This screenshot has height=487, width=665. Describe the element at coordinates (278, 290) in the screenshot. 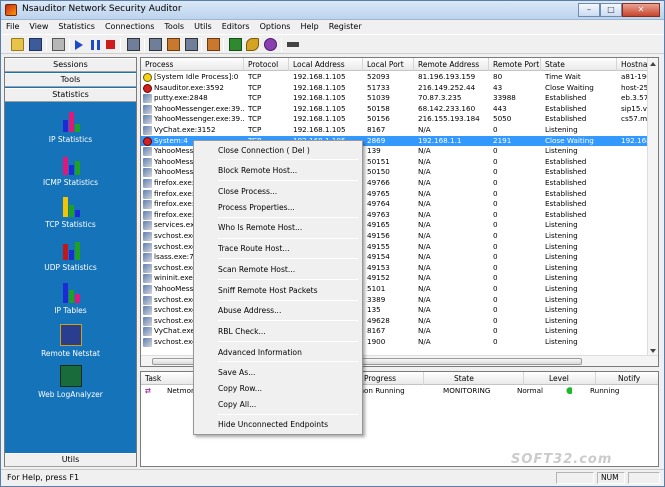

I see `context-menu-item: Sniff Remote Host Packets` at that location.